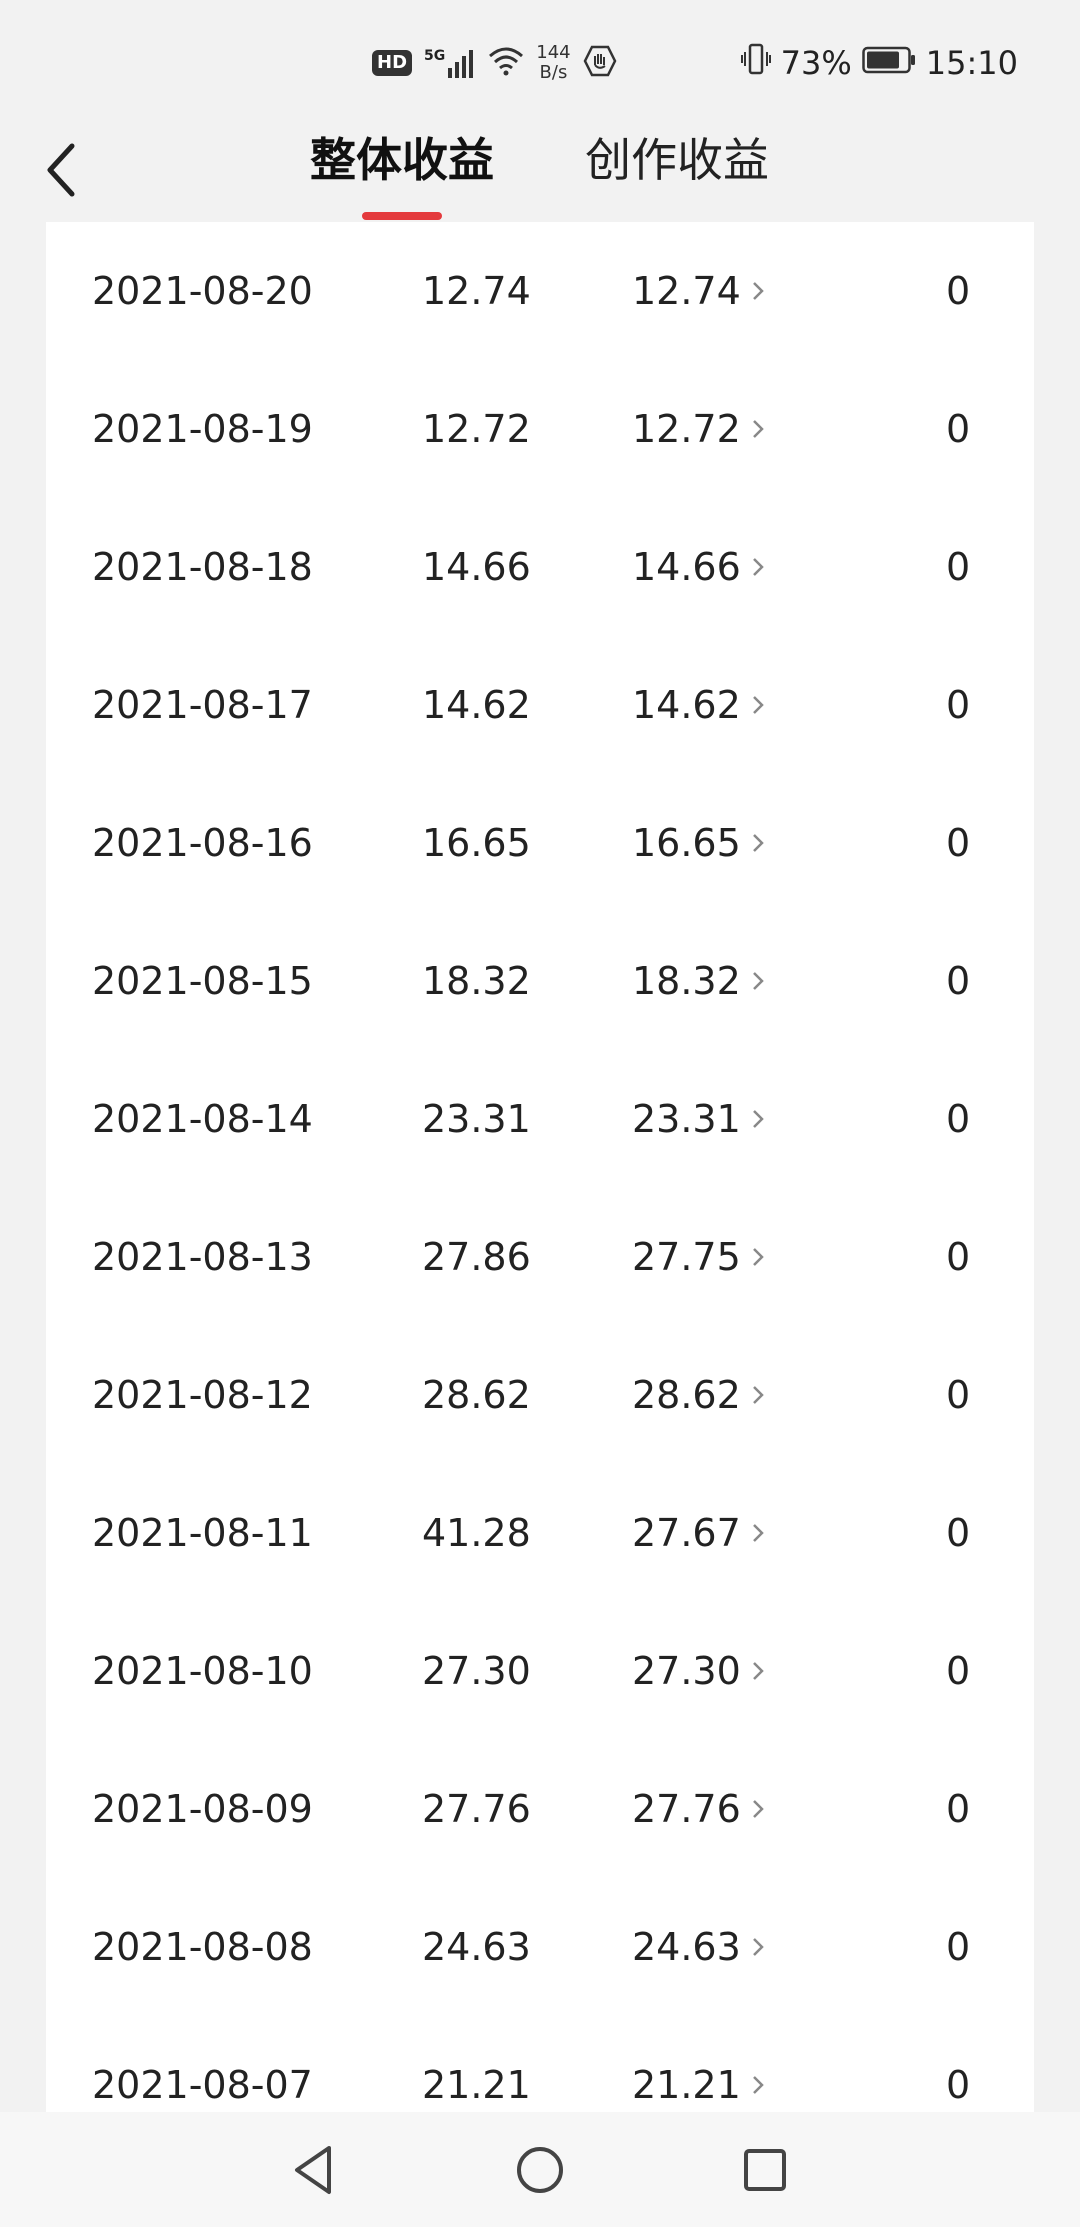 Image resolution: width=1080 pixels, height=2227 pixels. Describe the element at coordinates (698, 429) in the screenshot. I see `row-creation-earnings-link: 12.72` at that location.